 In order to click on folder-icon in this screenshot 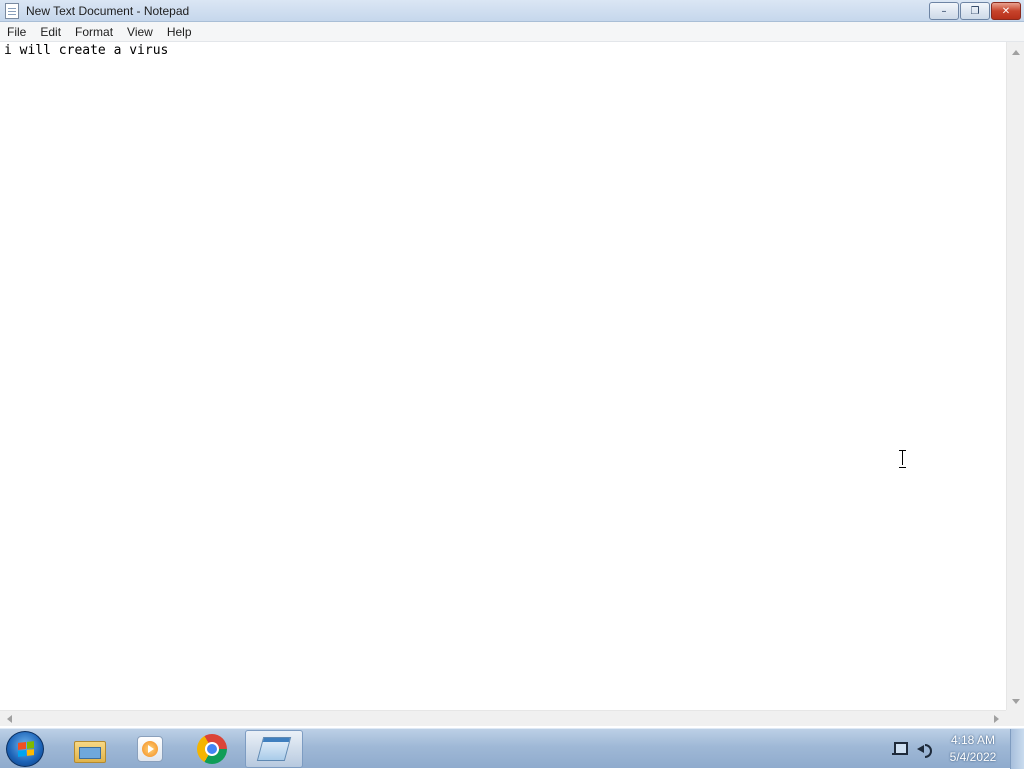, I will do `click(90, 750)`.